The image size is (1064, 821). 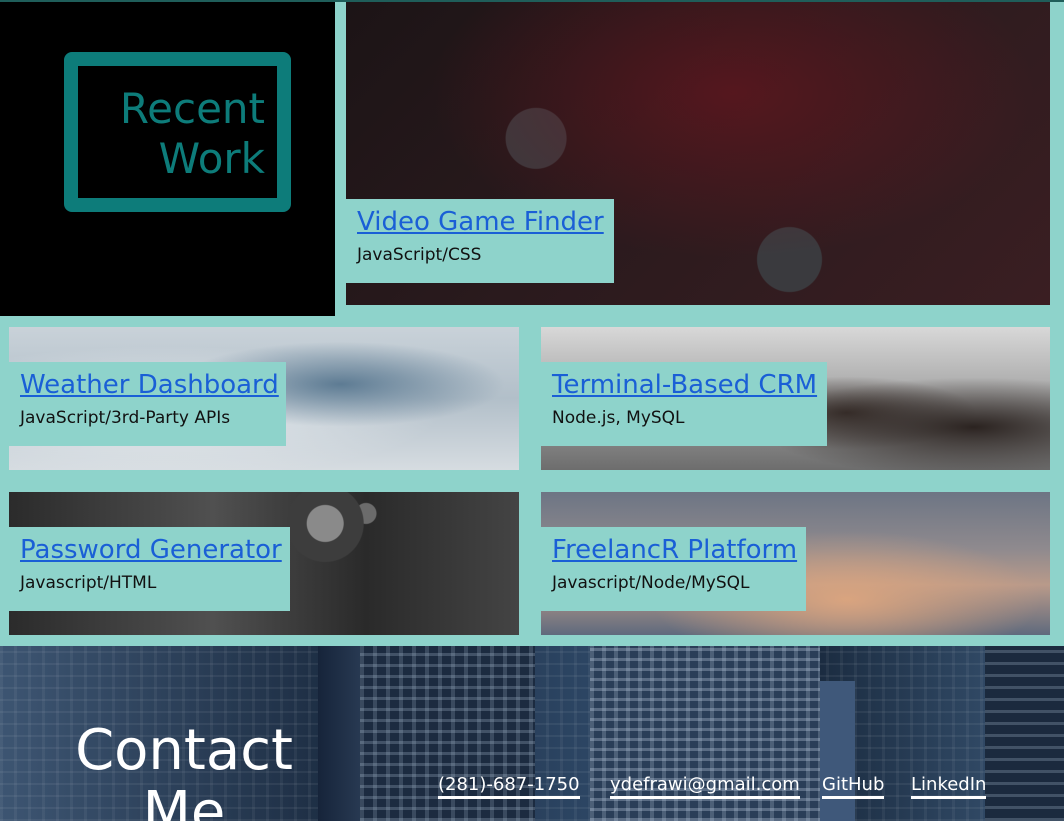 What do you see at coordinates (674, 546) in the screenshot?
I see `project-link-freelancr-platform: FreelancR Platform` at bounding box center [674, 546].